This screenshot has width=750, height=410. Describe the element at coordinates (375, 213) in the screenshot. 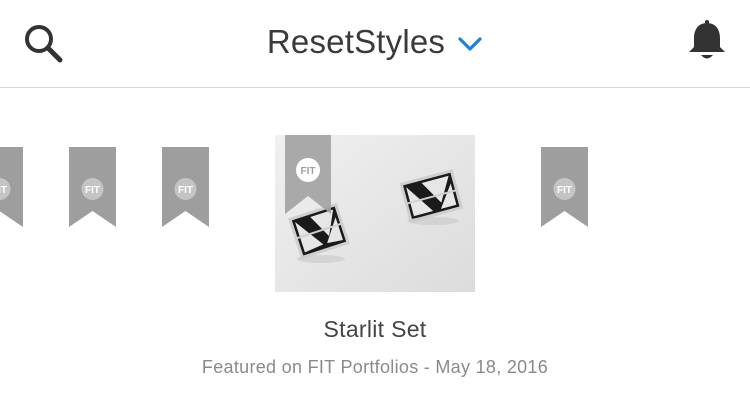

I see `featured-product-card: FIT` at that location.